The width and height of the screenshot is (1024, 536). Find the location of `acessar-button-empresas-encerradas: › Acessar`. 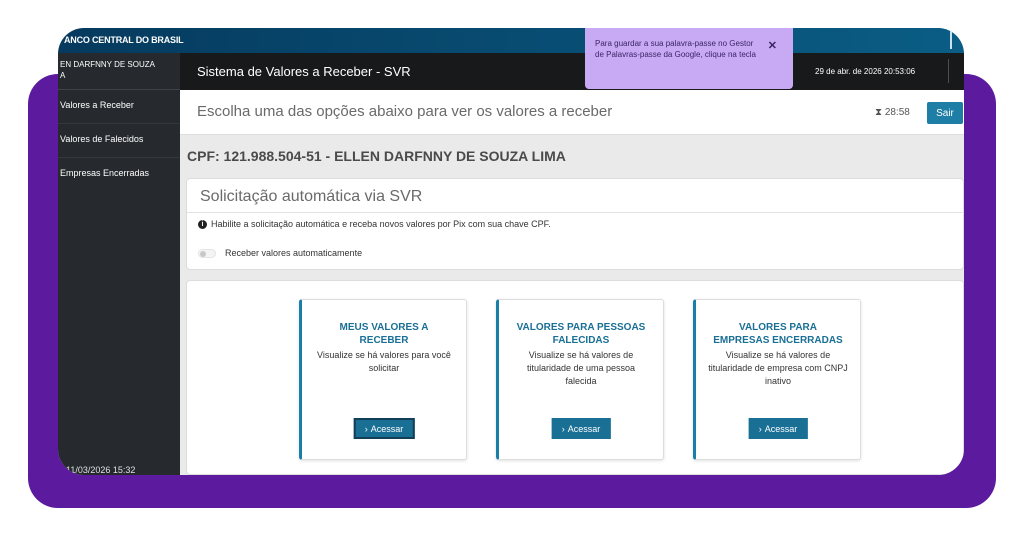

acessar-button-empresas-encerradas: › Acessar is located at coordinates (778, 428).